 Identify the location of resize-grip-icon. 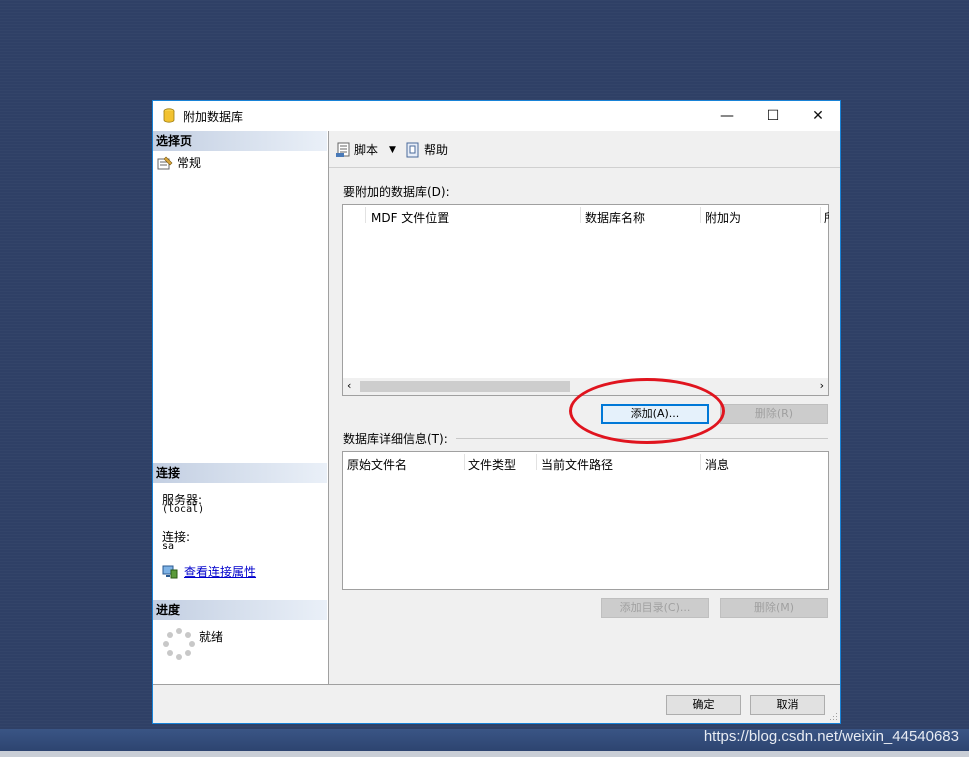
(834, 717).